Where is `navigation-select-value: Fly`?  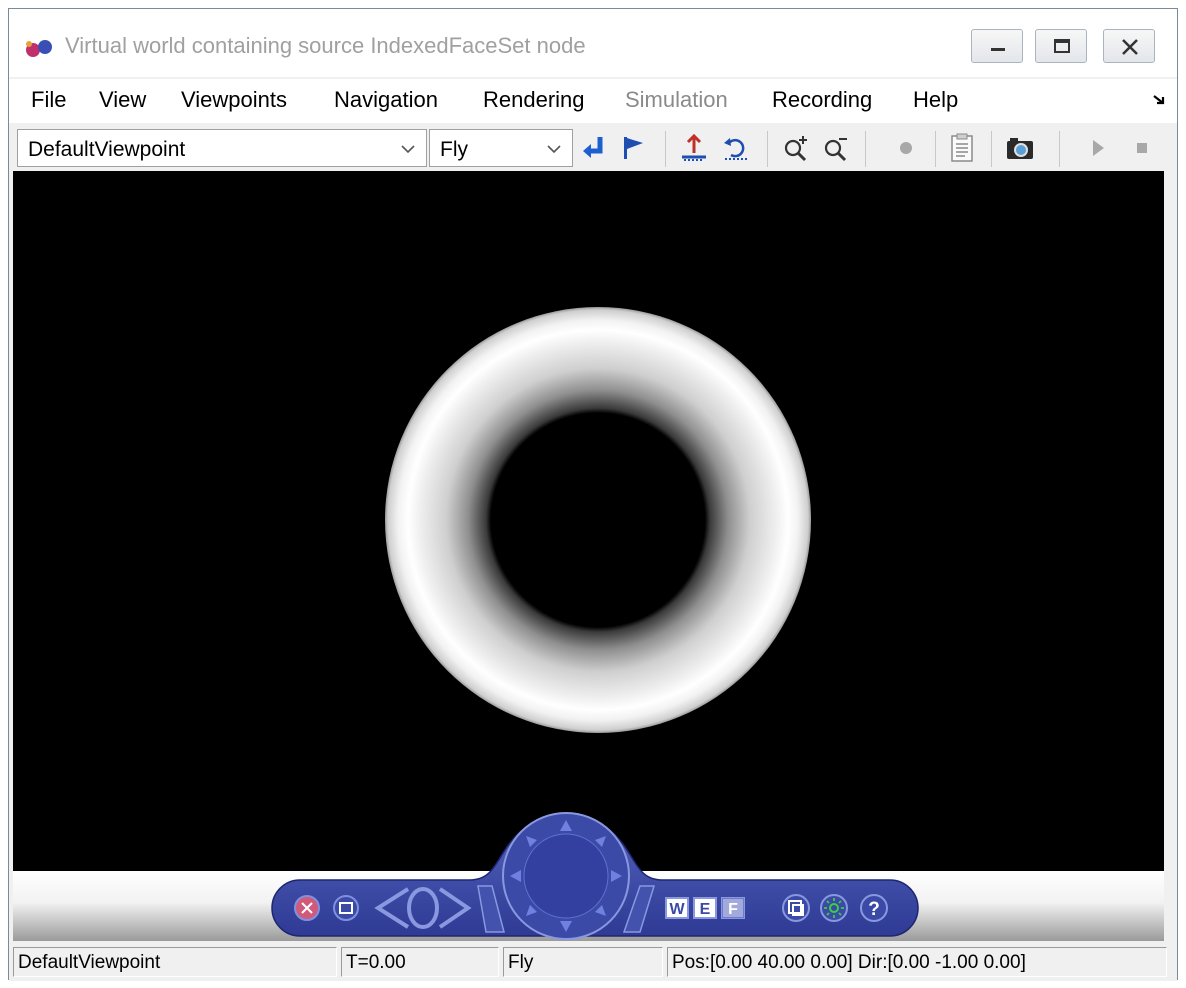 navigation-select-value: Fly is located at coordinates (454, 149).